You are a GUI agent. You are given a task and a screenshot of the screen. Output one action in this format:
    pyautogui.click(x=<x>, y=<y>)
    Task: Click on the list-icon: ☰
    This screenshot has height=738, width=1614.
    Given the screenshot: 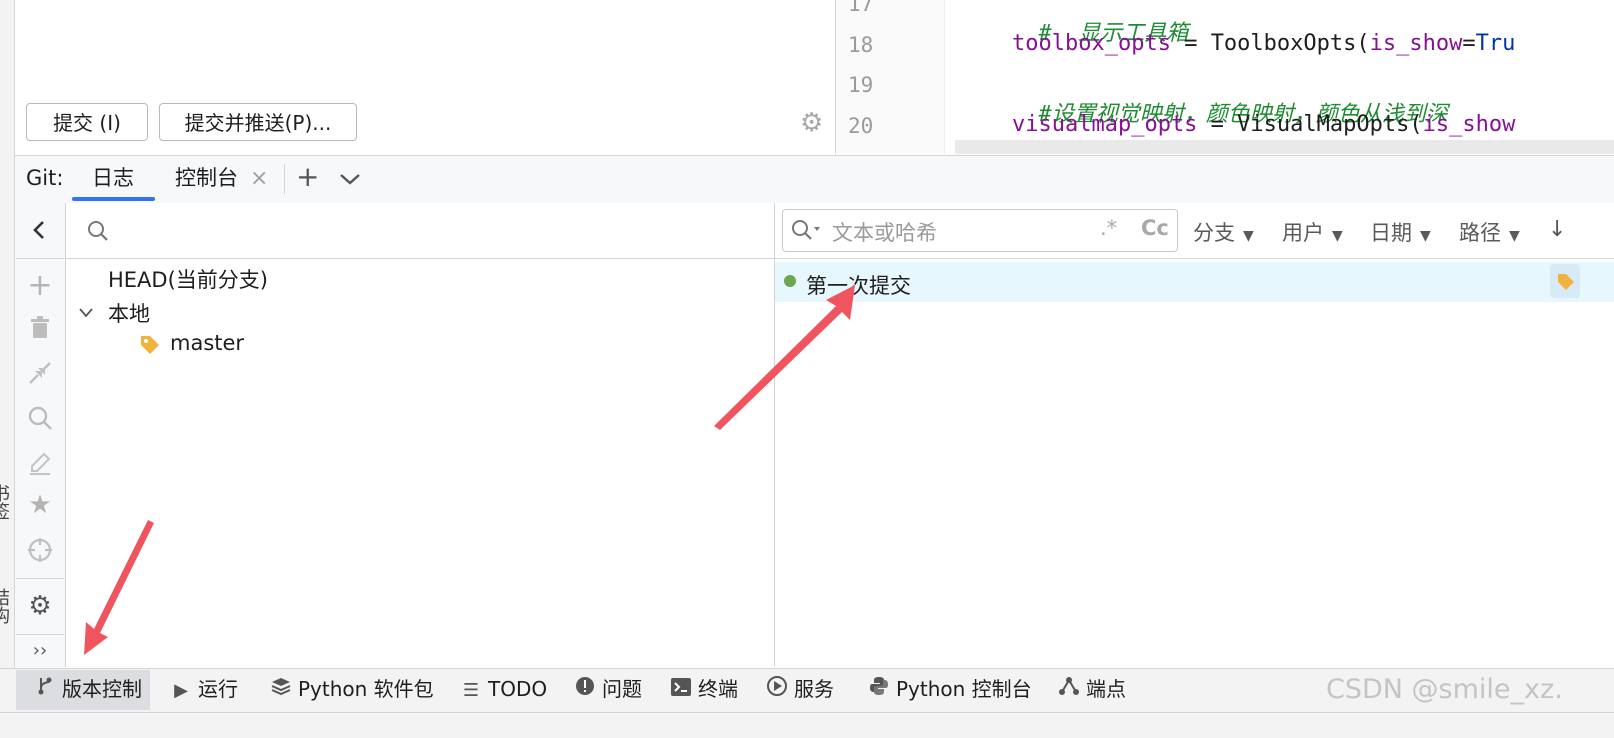 What is the action you would take?
    pyautogui.click(x=471, y=690)
    